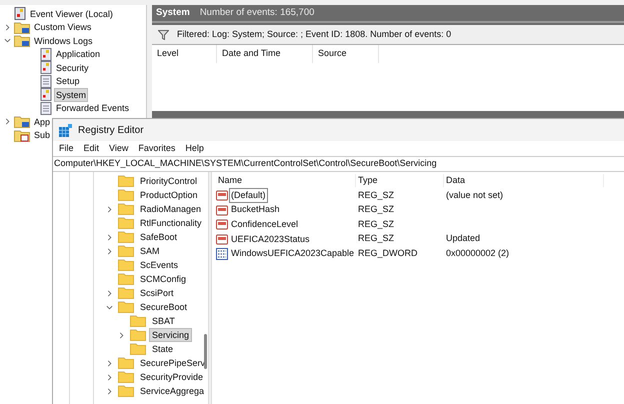 This screenshot has height=404, width=624. Describe the element at coordinates (78, 54) in the screenshot. I see `tree-item: Application` at that location.